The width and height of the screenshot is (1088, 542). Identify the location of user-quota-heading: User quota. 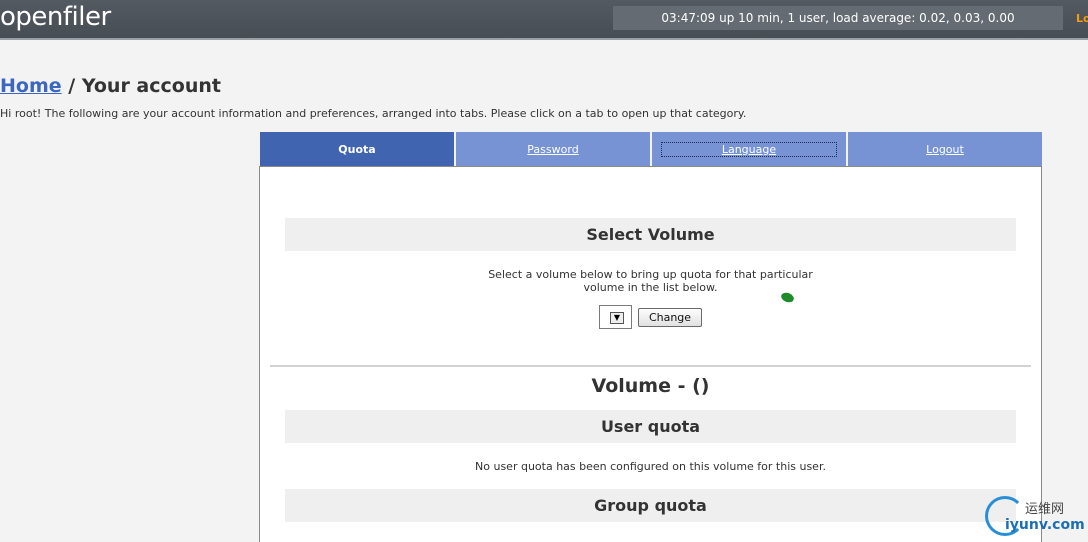
(650, 426).